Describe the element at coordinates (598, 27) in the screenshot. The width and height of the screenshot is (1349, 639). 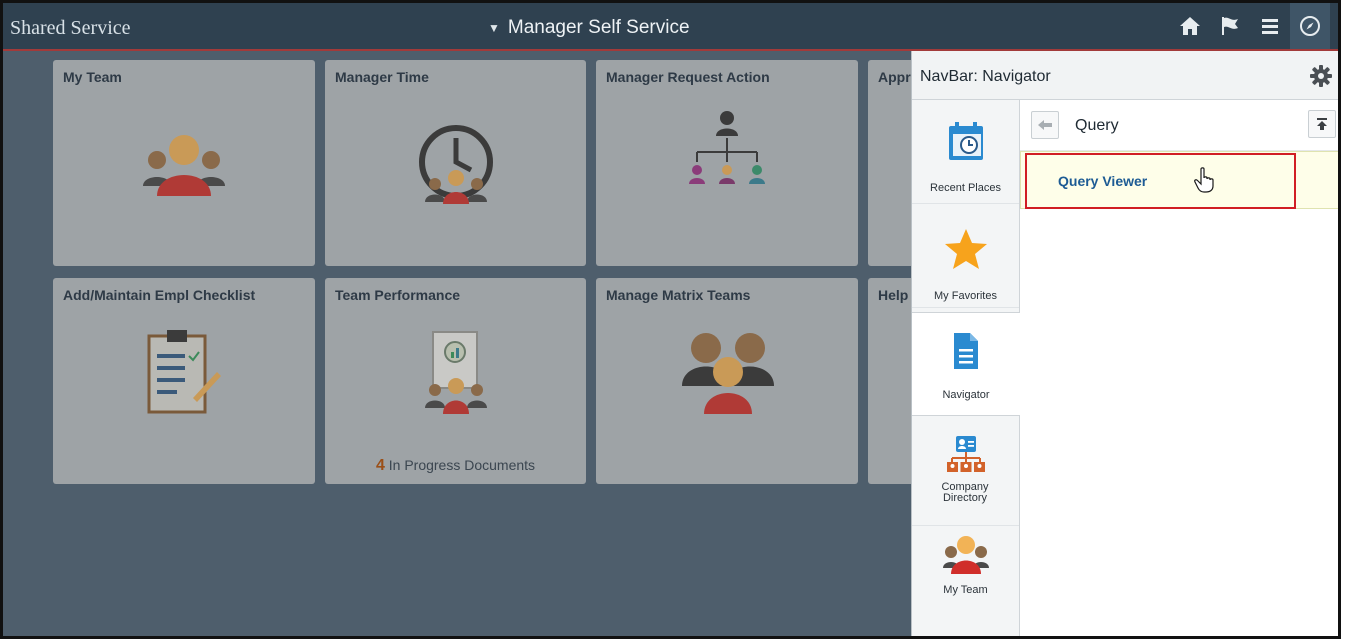
I see `homepage-title: Manager Self Service` at that location.